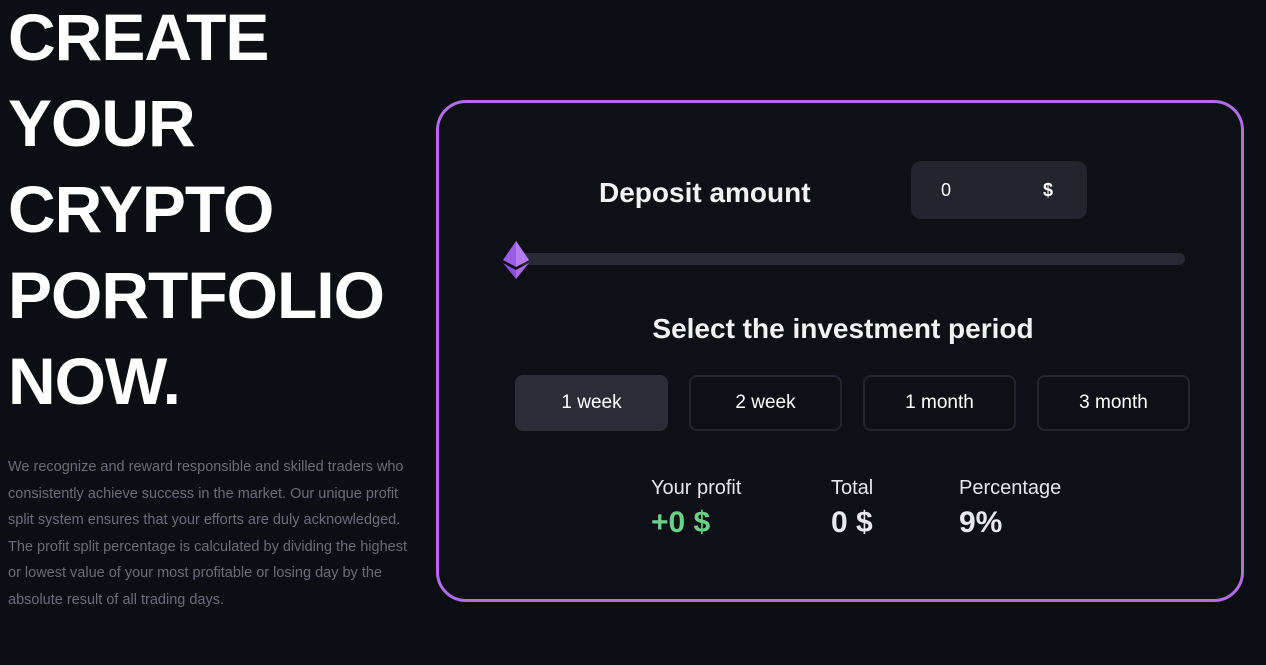 This screenshot has width=1266, height=665. Describe the element at coordinates (765, 403) in the screenshot. I see `period-button-2-week: 2 week` at that location.